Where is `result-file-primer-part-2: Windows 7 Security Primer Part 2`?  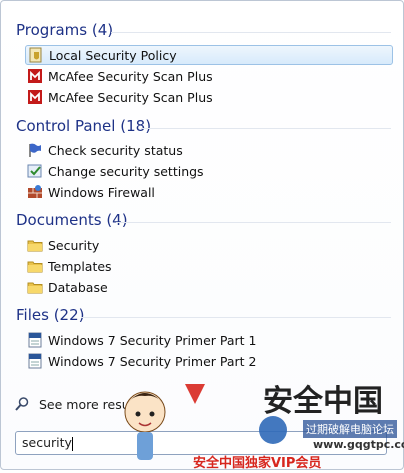
result-file-primer-part-2: Windows 7 Security Primer Part 2 is located at coordinates (209, 361).